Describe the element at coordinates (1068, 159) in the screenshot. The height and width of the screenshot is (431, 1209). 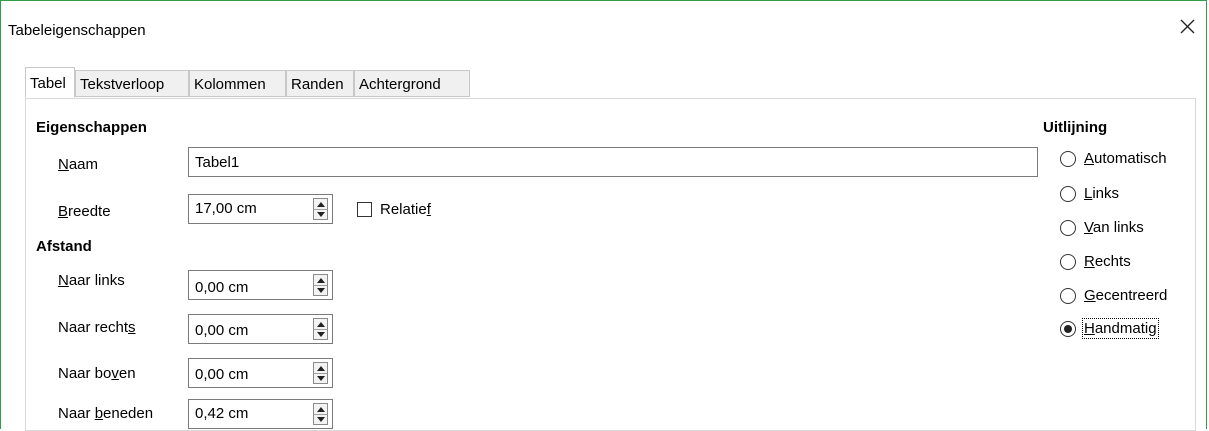
I see `radio-automatisch` at that location.